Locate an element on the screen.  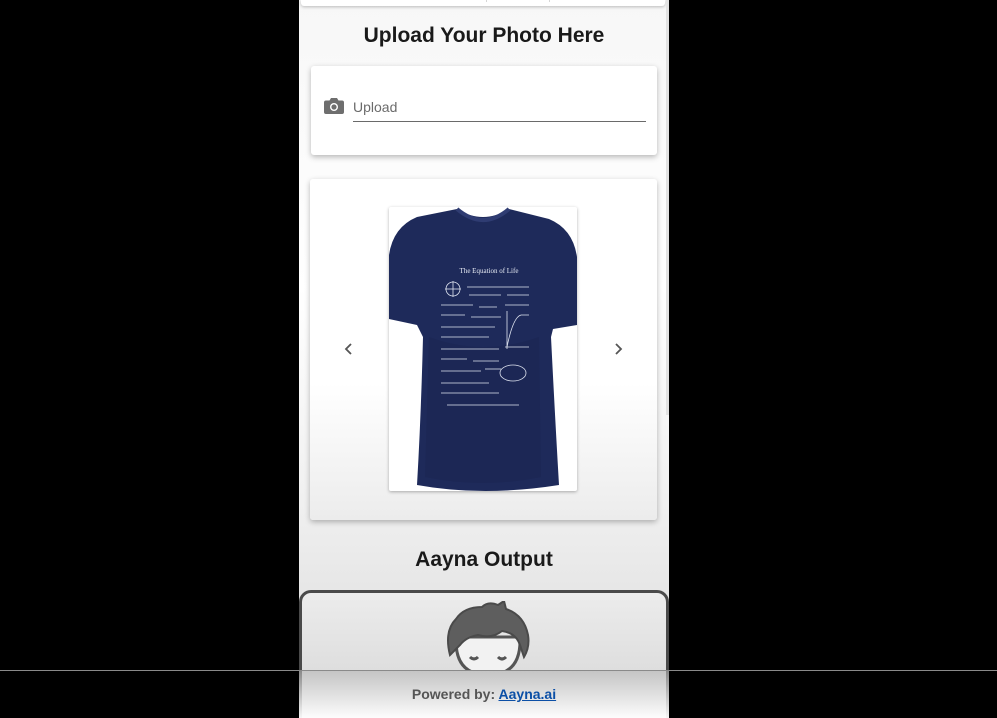
aayna-link: Aayna.ai is located at coordinates (528, 694).